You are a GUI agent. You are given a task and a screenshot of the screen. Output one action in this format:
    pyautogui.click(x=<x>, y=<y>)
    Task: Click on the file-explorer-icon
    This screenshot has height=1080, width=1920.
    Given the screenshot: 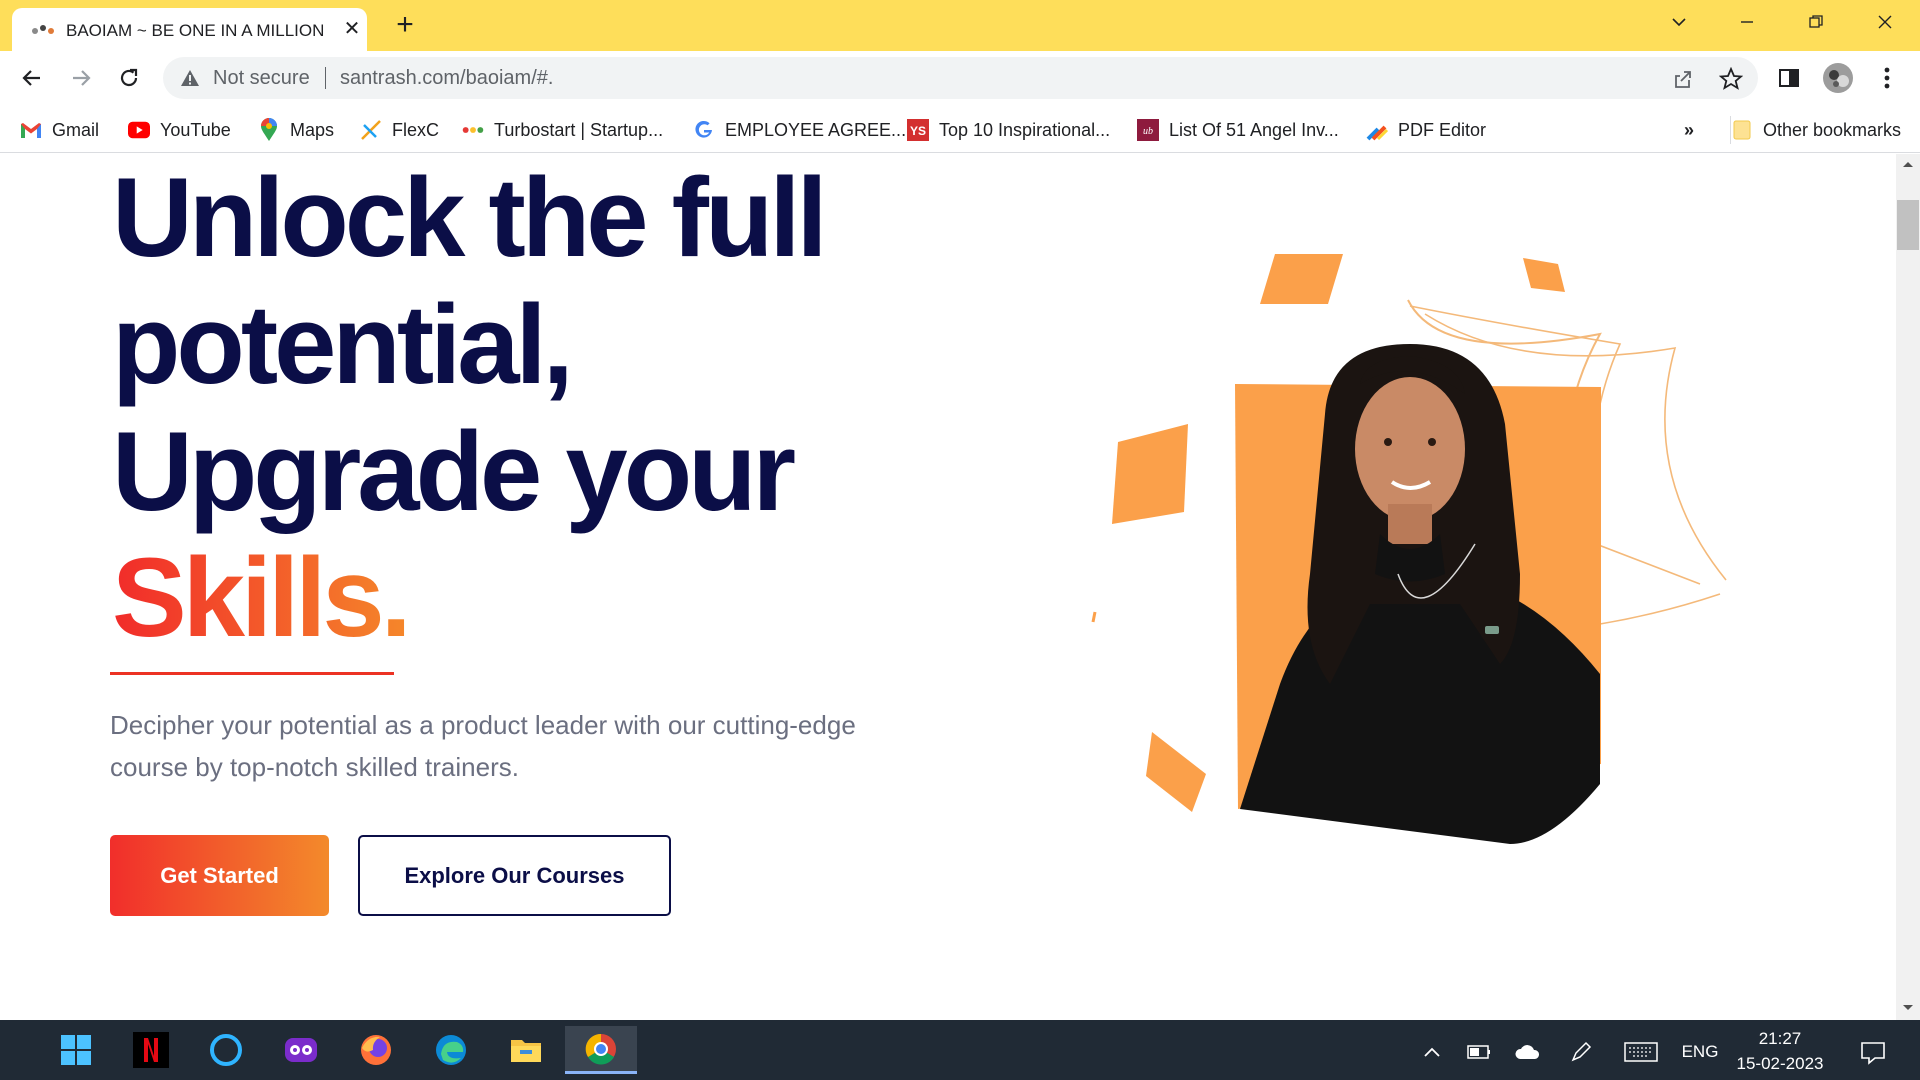 What is the action you would take?
    pyautogui.click(x=526, y=1050)
    